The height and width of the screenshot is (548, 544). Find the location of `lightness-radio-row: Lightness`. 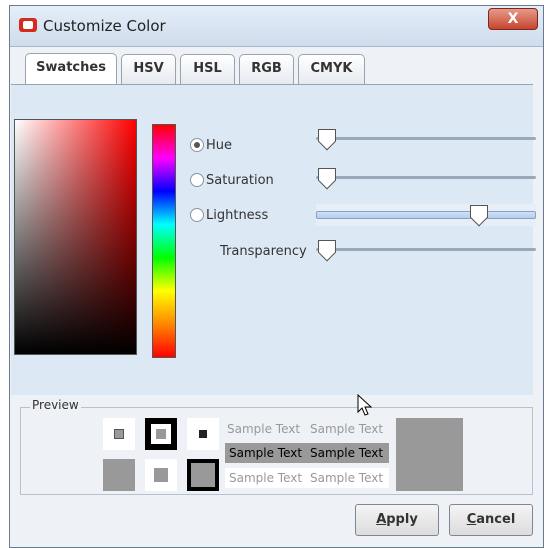

lightness-radio-row: Lightness is located at coordinates (229, 215).